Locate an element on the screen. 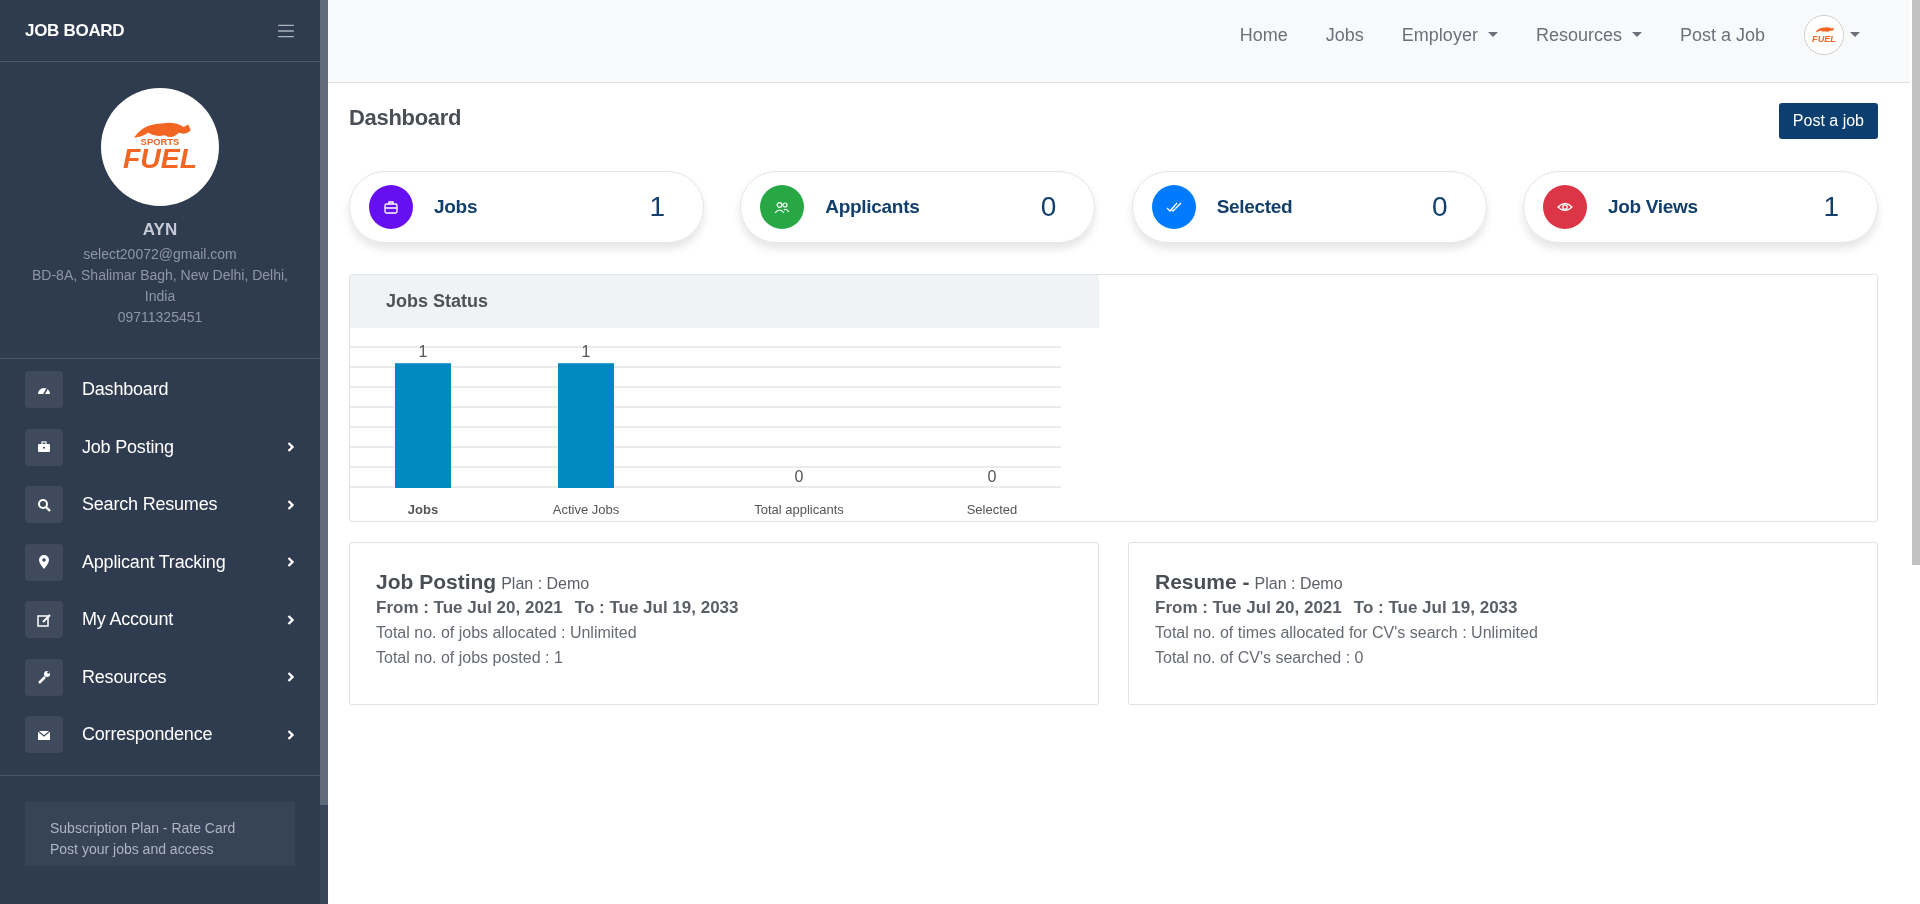  sidebar-item: Job Posting is located at coordinates (160, 447).